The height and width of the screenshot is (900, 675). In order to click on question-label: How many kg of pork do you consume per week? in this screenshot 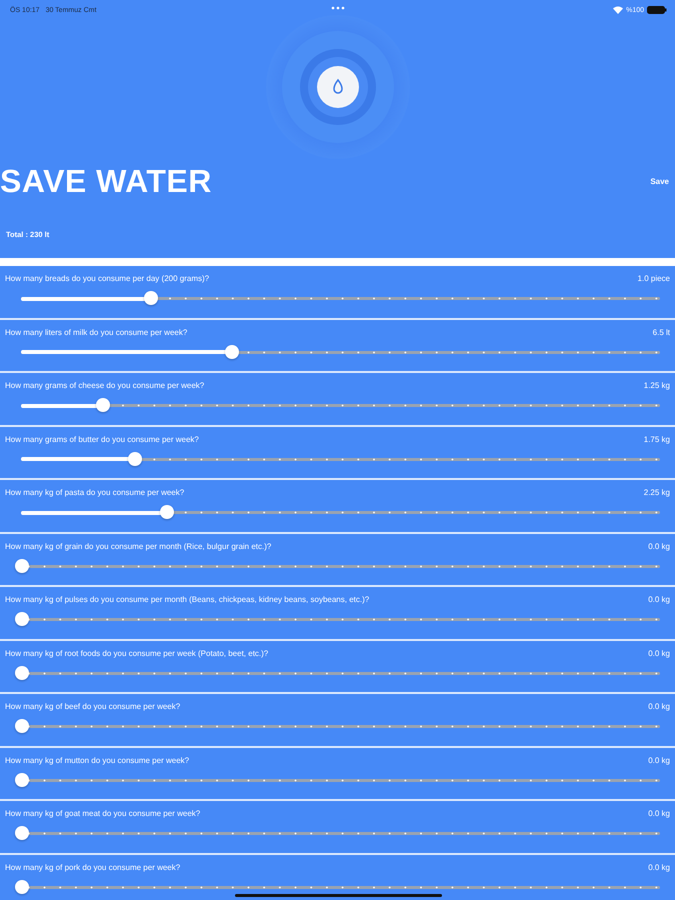, I will do `click(92, 867)`.